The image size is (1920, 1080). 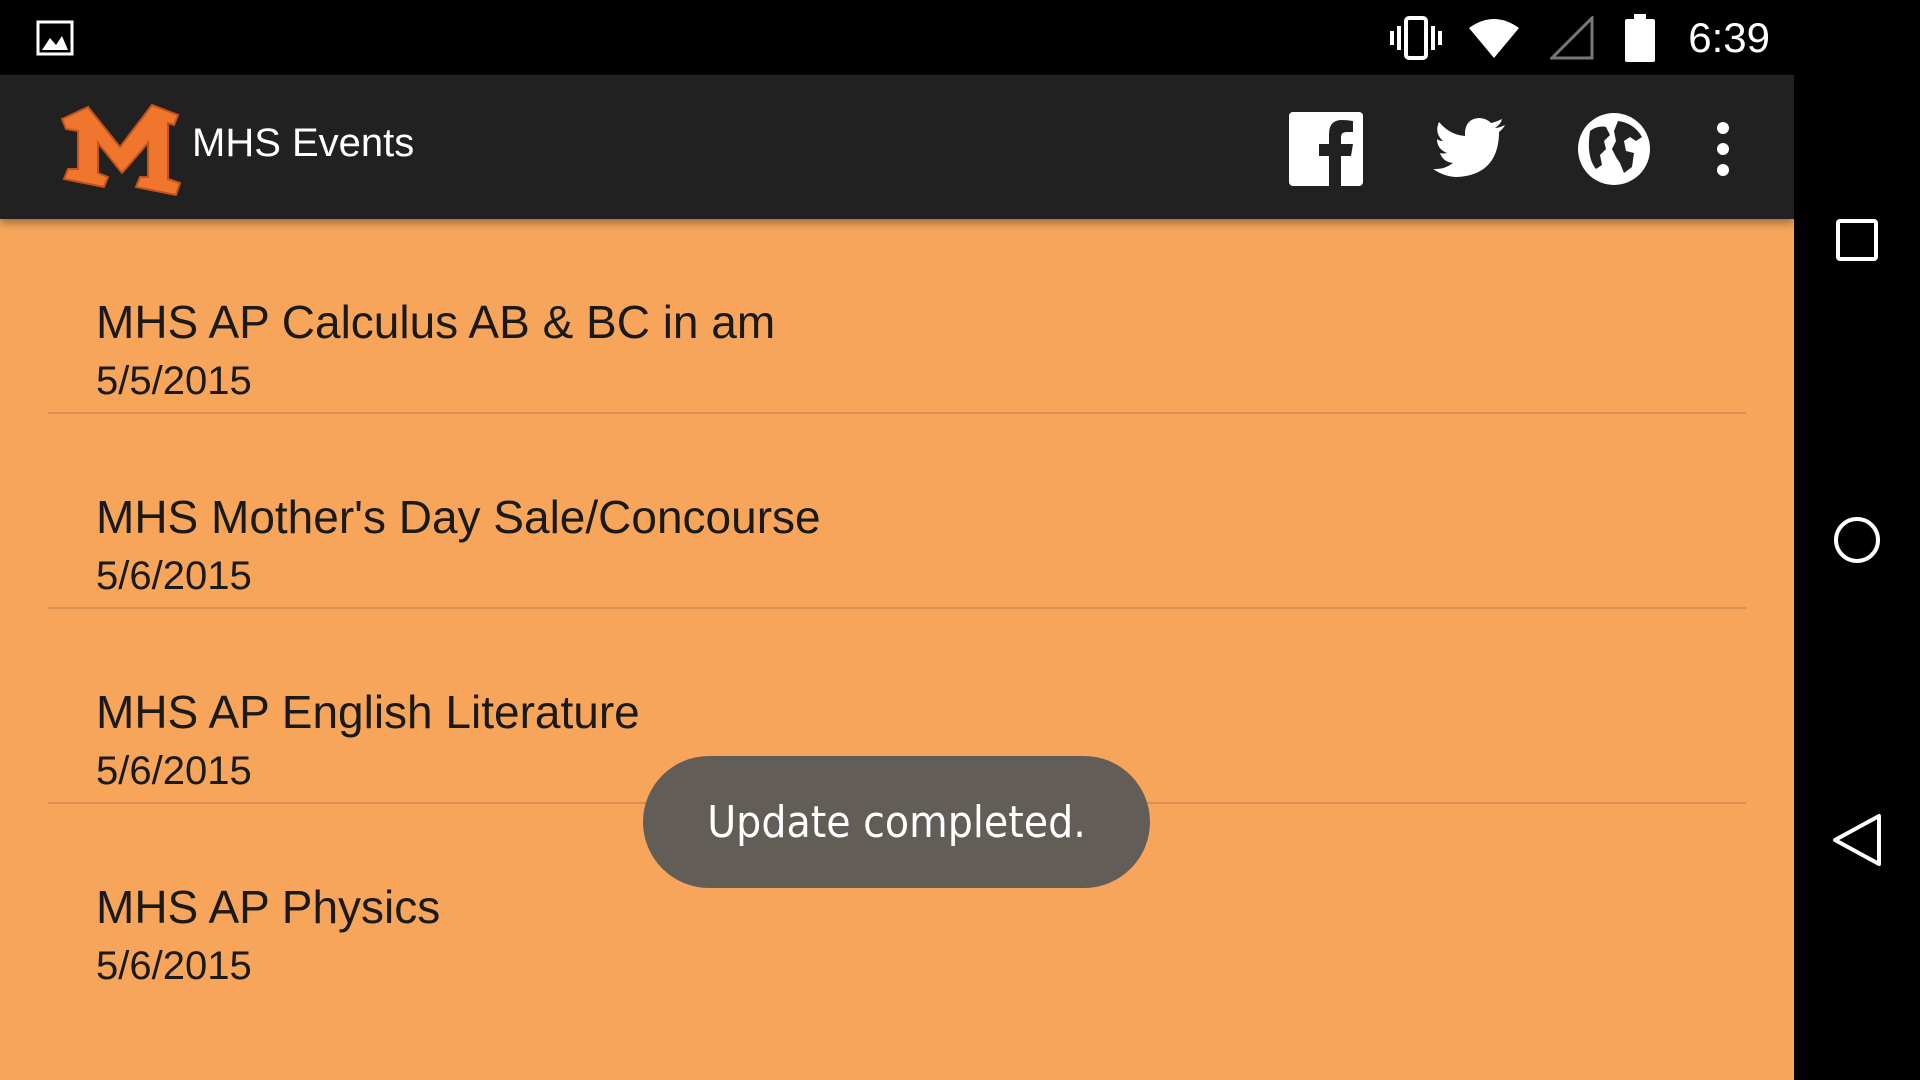 What do you see at coordinates (1416, 38) in the screenshot?
I see `vibrate-icon` at bounding box center [1416, 38].